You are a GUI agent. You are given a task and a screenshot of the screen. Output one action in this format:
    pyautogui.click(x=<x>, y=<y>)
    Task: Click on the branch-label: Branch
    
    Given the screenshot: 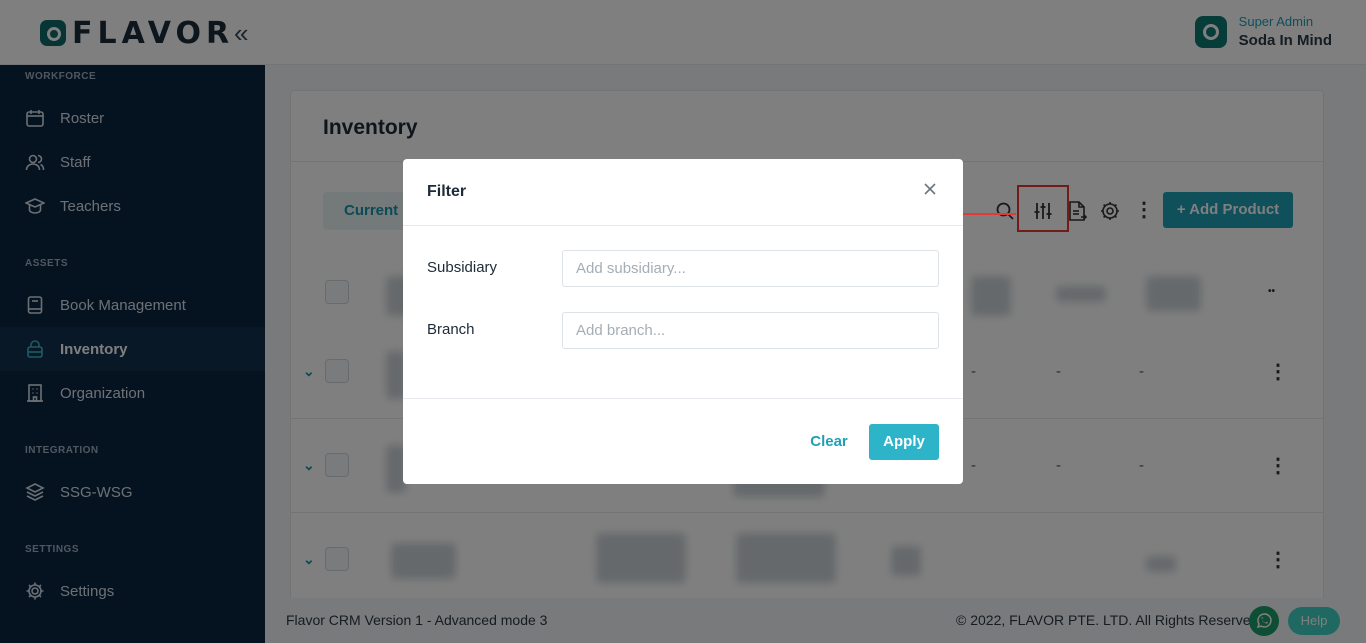 What is the action you would take?
    pyautogui.click(x=451, y=329)
    